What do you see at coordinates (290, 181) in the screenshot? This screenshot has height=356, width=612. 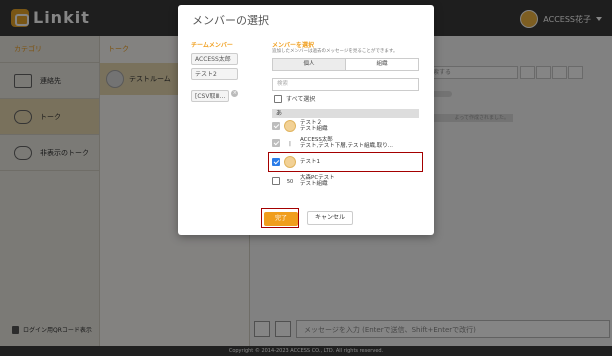 I see `member-avatar: 50` at bounding box center [290, 181].